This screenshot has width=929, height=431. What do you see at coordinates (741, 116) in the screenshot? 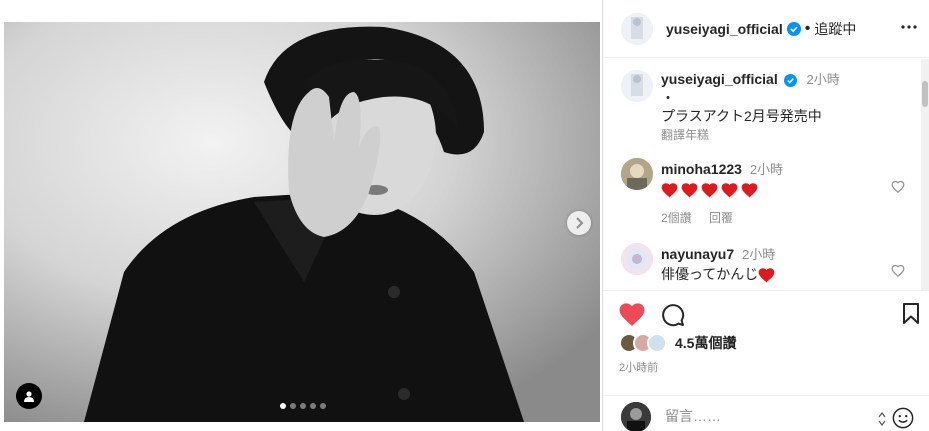
I see `caption-line: プラスアクト2月号発売中` at bounding box center [741, 116].